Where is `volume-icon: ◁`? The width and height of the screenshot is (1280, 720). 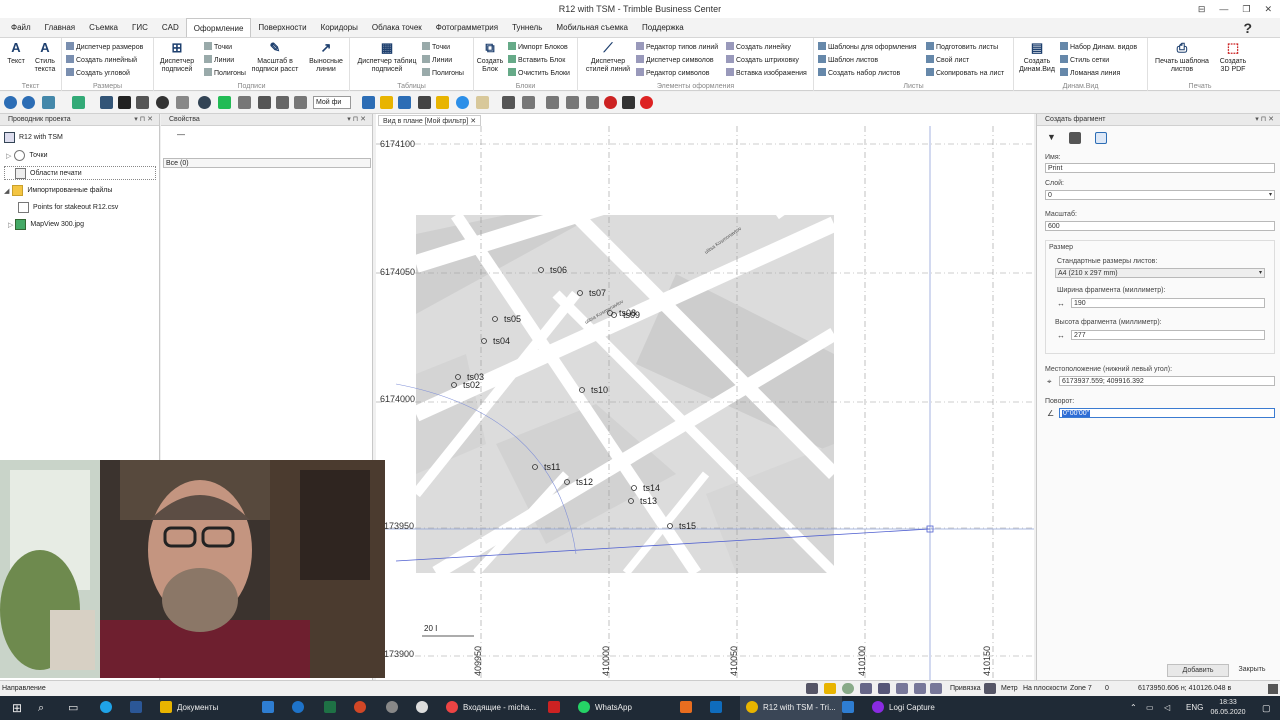 volume-icon: ◁ is located at coordinates (1167, 708).